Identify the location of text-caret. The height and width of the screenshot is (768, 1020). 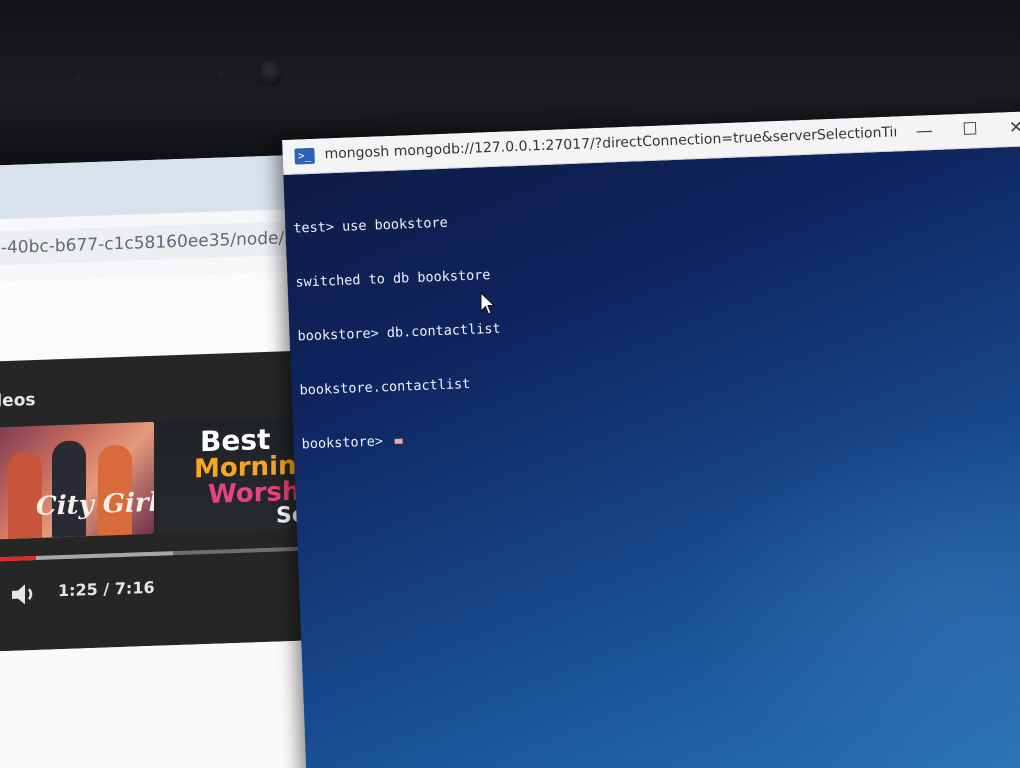
(399, 441).